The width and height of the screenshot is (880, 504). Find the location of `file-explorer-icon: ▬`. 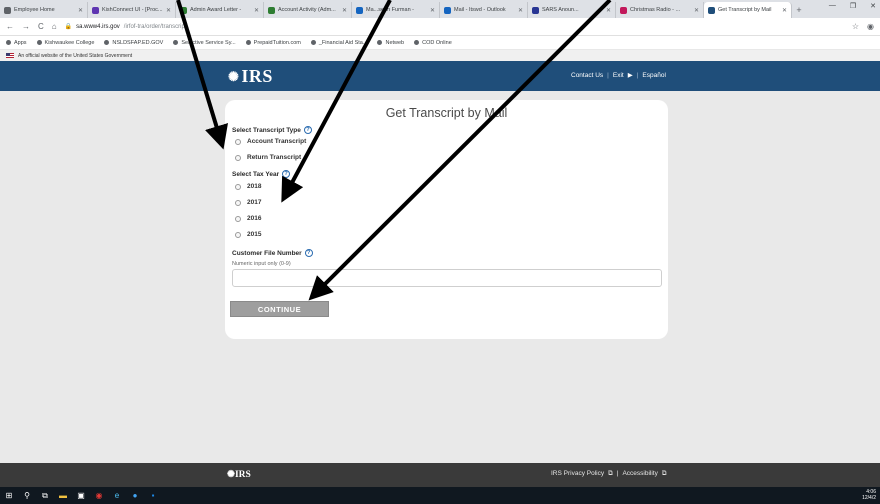

file-explorer-icon: ▬ is located at coordinates (63, 496).